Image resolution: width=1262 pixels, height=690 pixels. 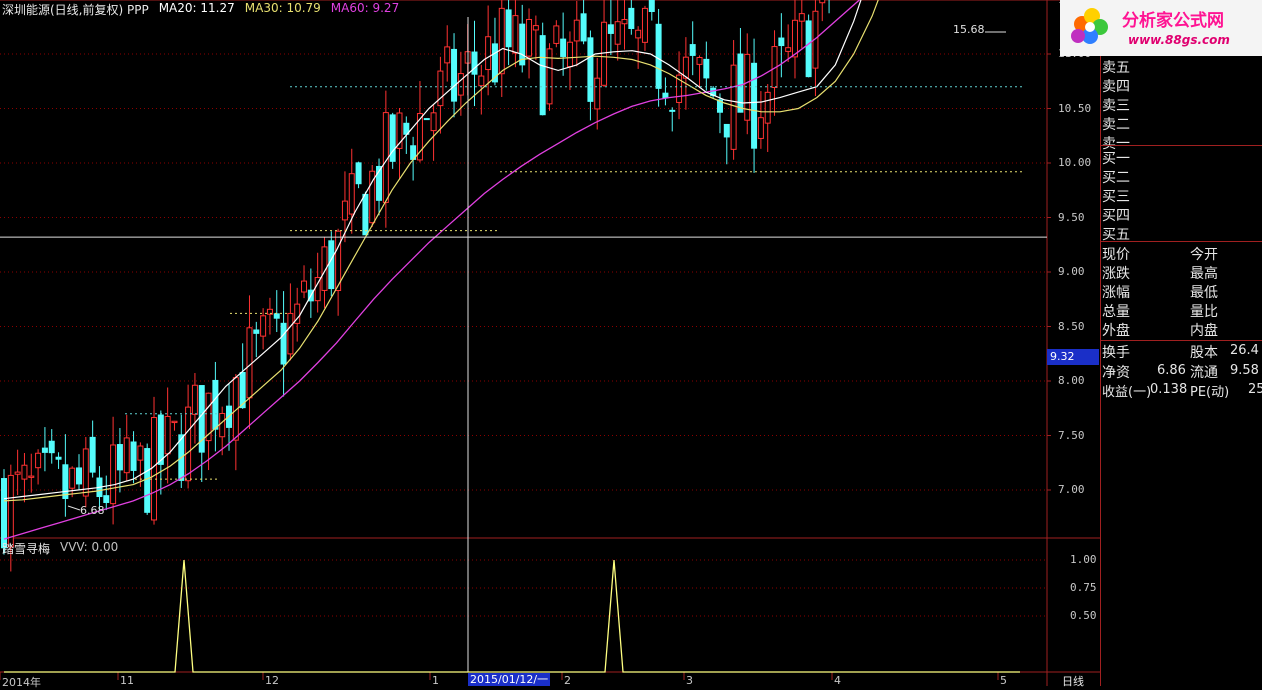 What do you see at coordinates (1116, 255) in the screenshot?
I see `quote-label-left: 现价` at bounding box center [1116, 255].